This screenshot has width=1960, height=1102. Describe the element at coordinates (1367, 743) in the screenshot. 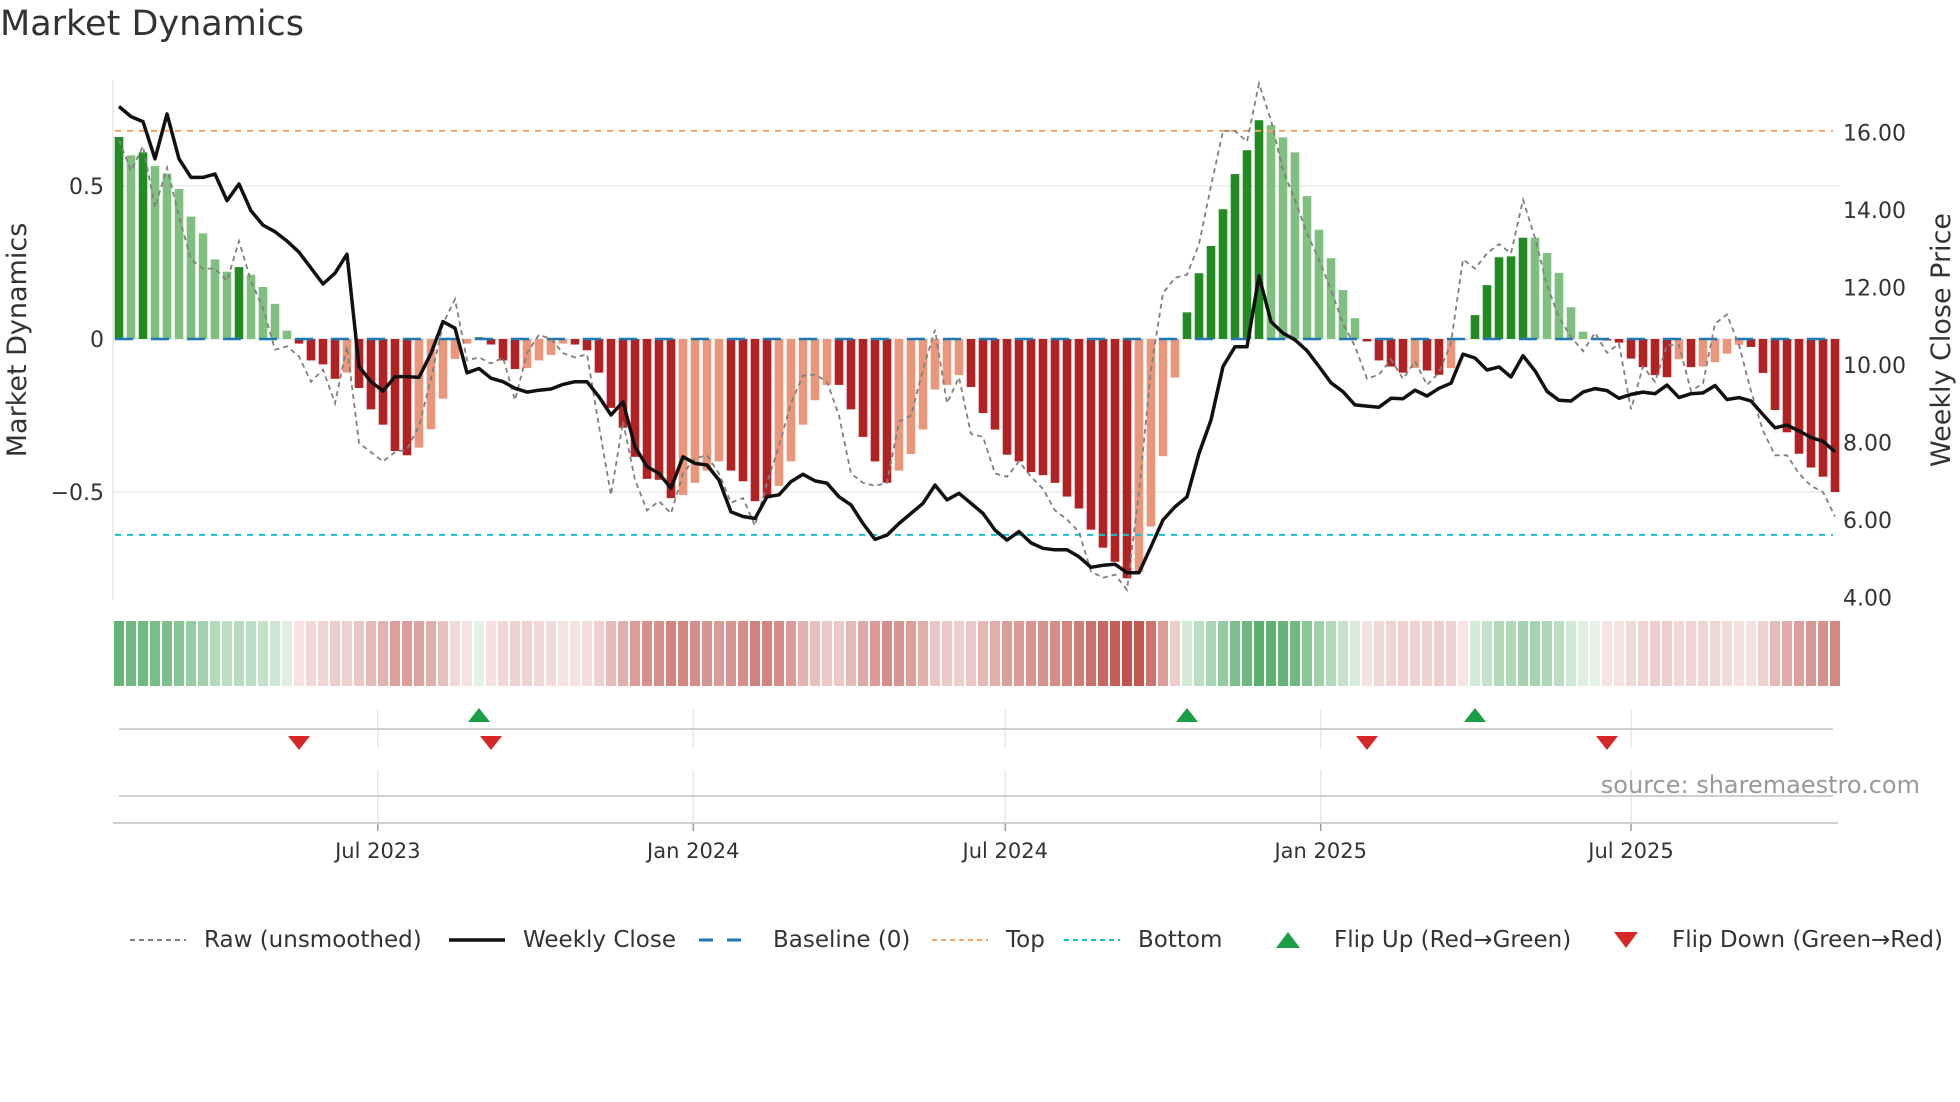

I see `flip-down-marker` at that location.